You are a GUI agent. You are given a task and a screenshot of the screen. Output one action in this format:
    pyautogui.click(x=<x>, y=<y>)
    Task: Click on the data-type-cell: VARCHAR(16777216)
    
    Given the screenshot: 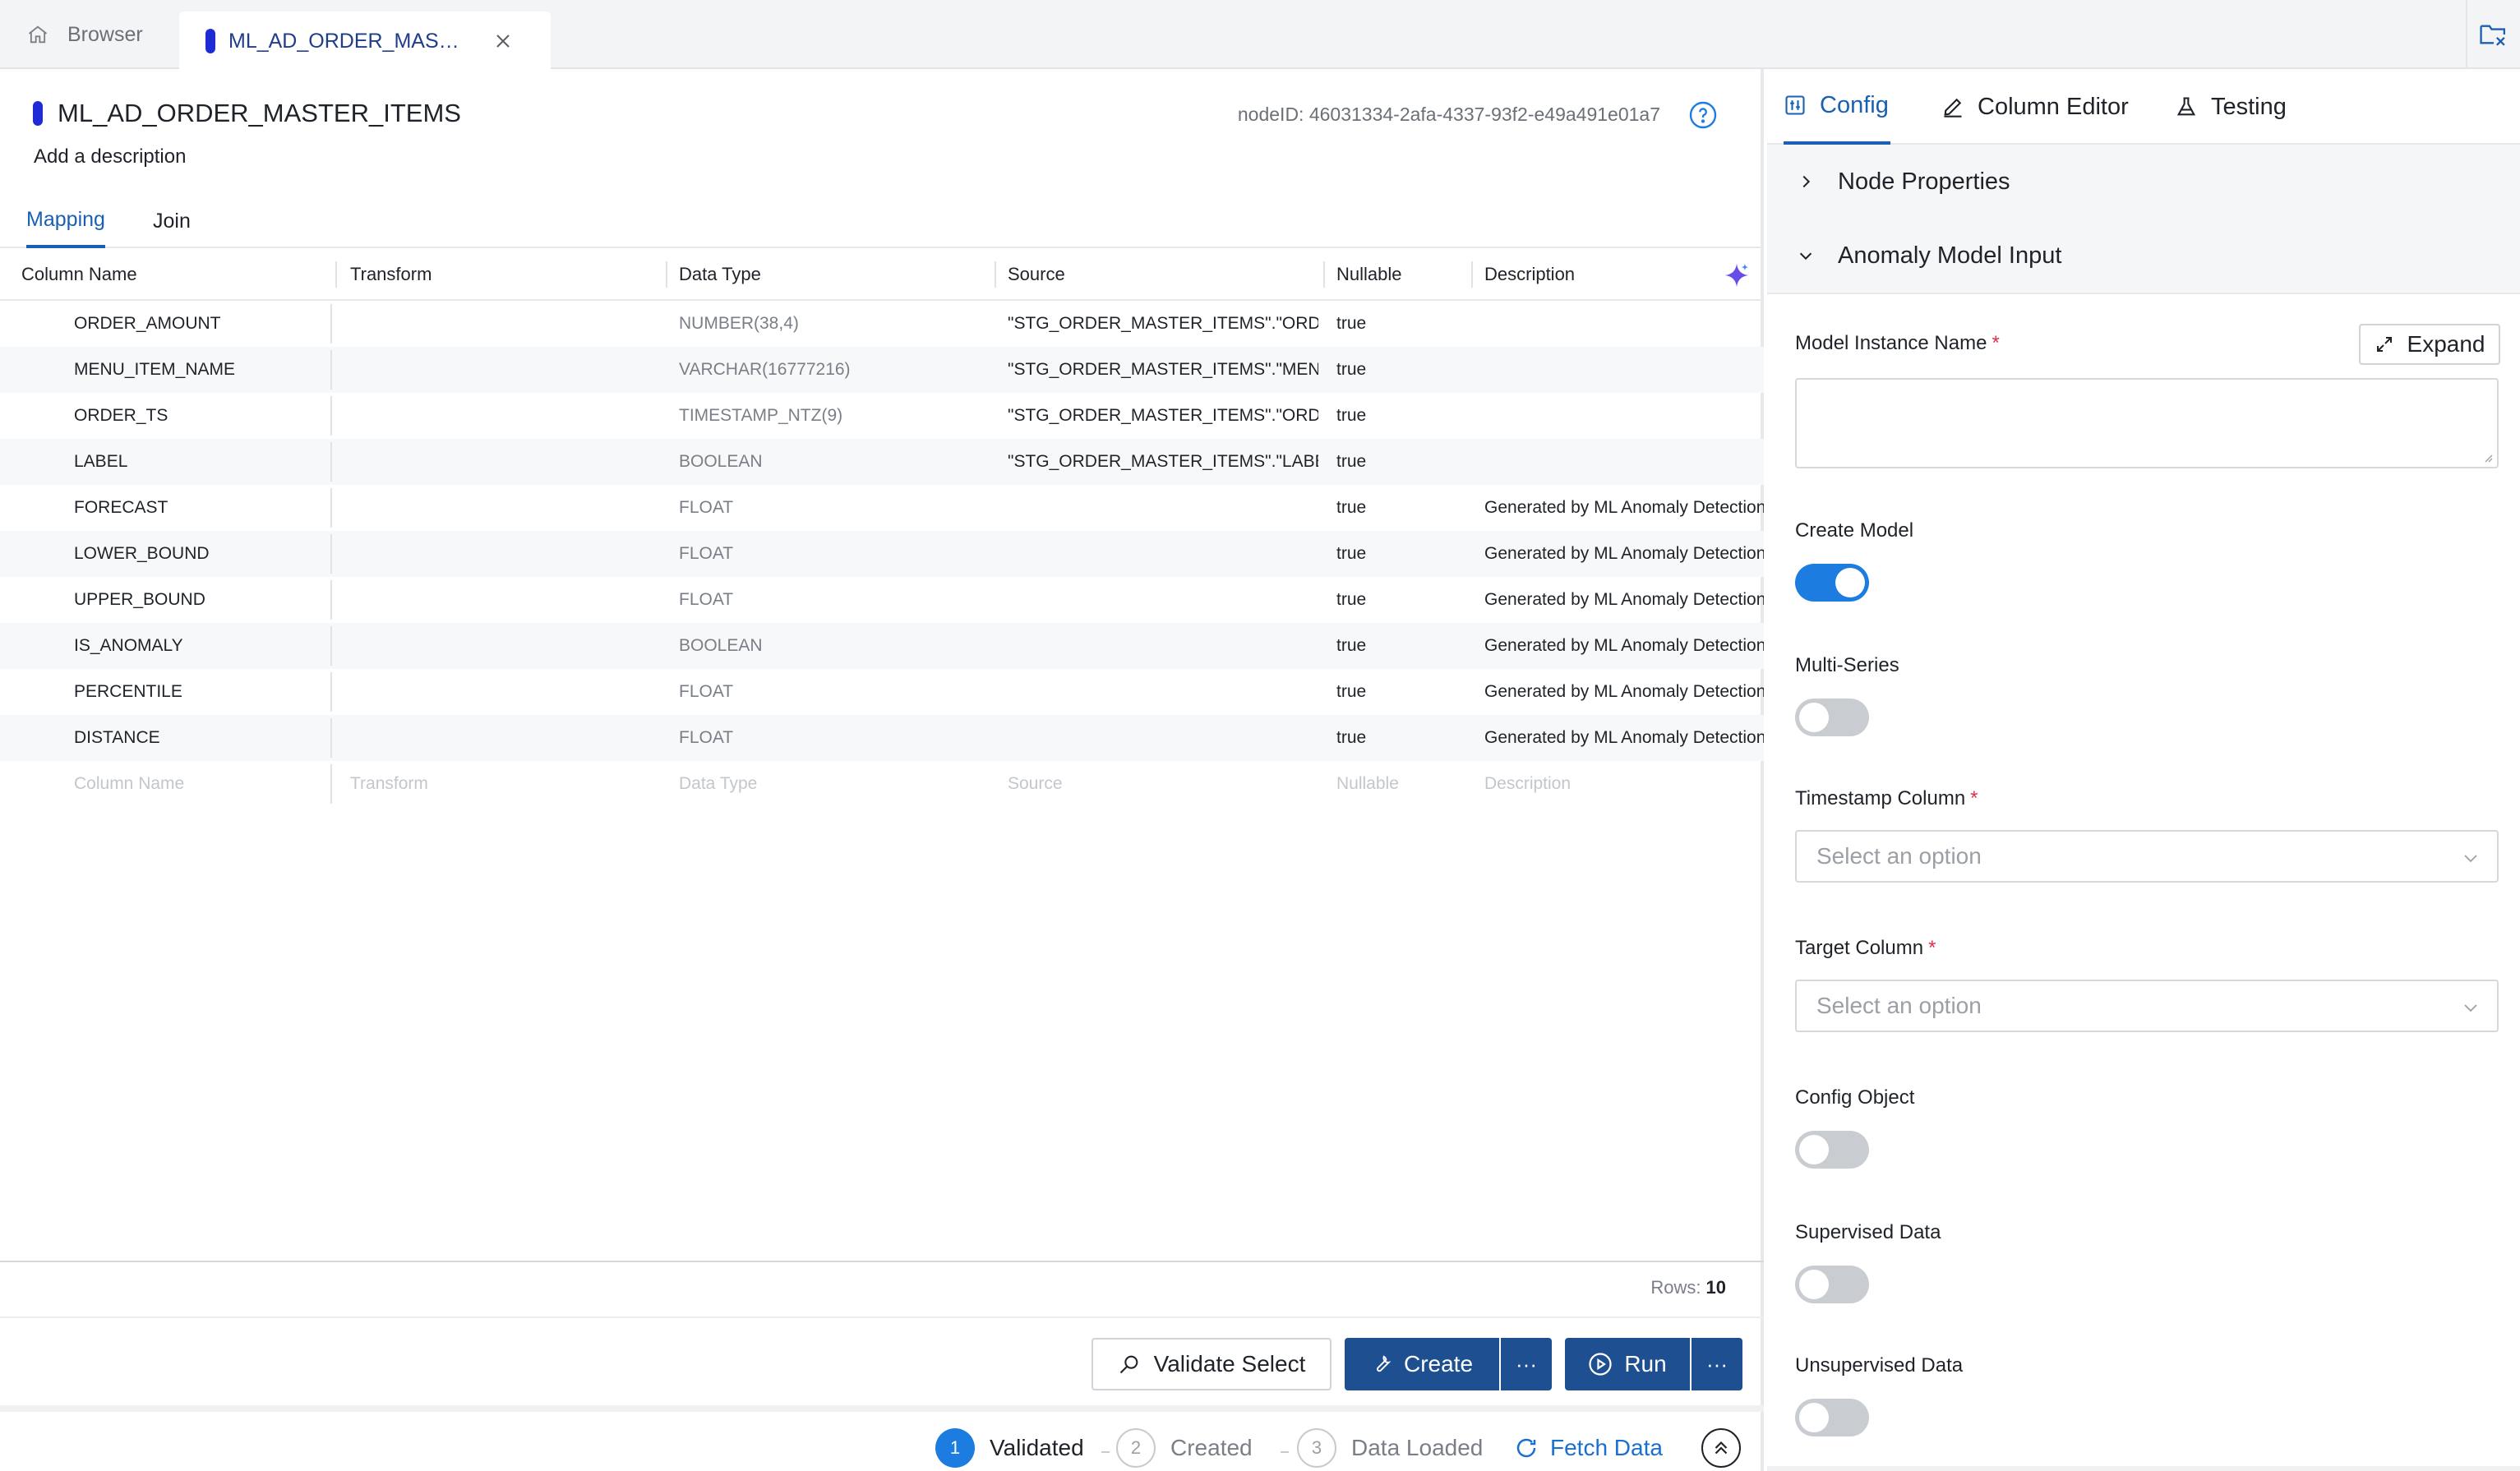 What is the action you would take?
    pyautogui.click(x=831, y=370)
    